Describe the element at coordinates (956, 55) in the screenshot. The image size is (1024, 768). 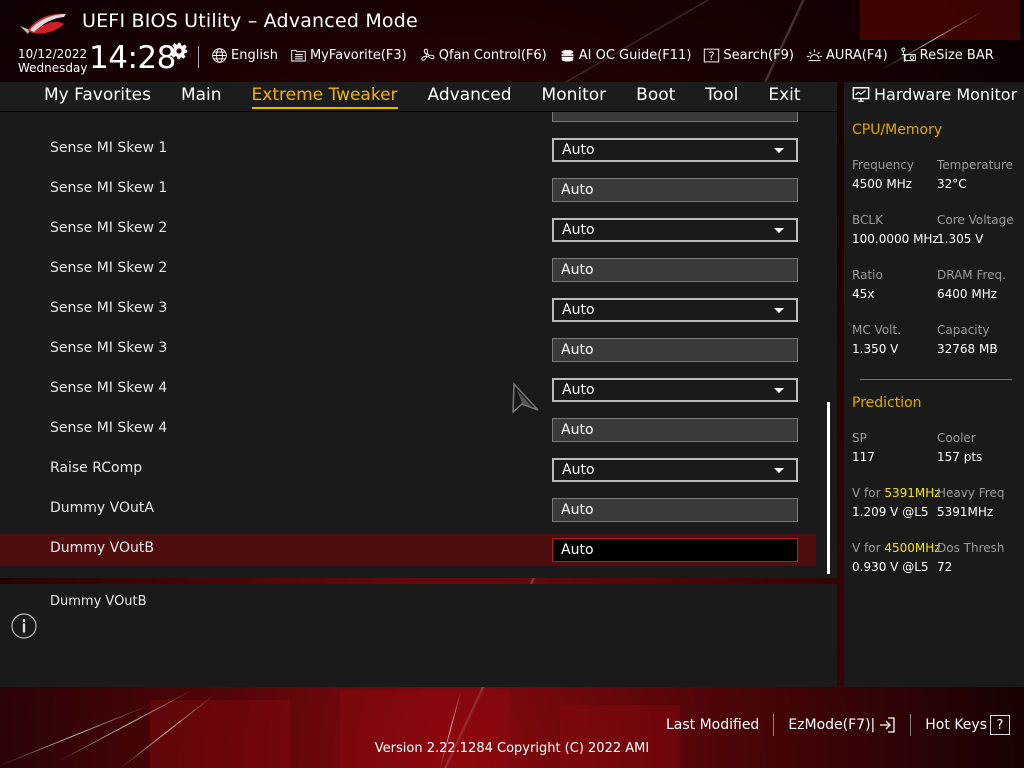
I see `resize-bar-label: ReSize BAR` at that location.